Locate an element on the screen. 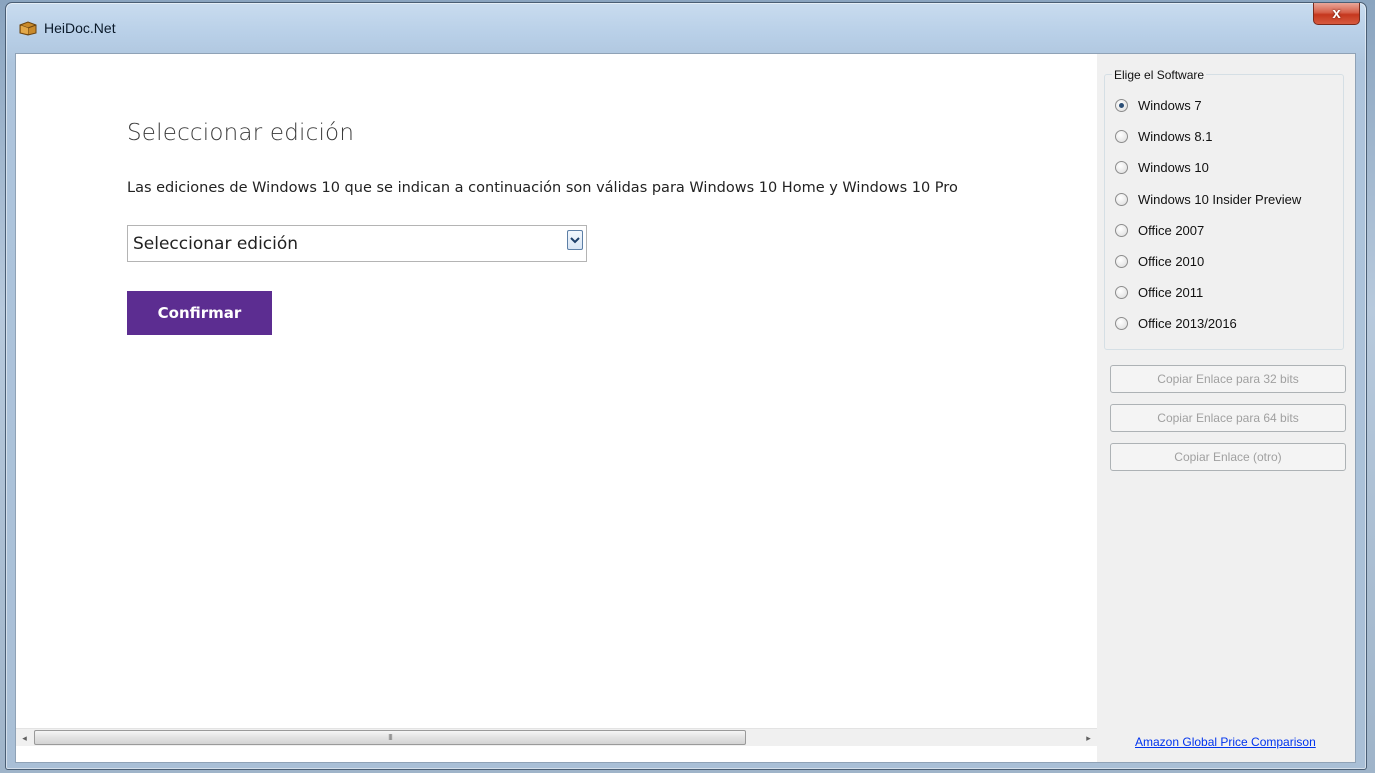 This screenshot has width=1375, height=773. close-icon: x is located at coordinates (1336, 13).